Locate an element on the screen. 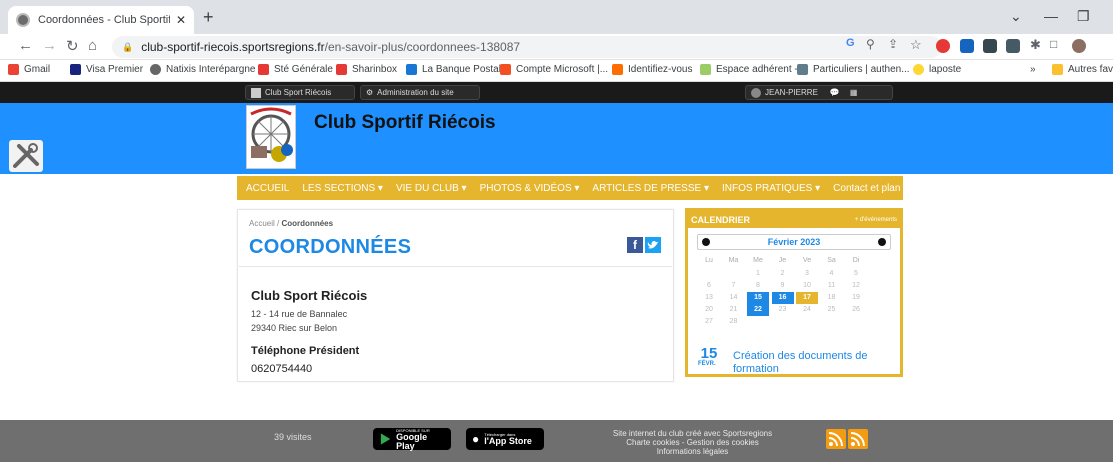 The image size is (1113, 462). bookmark-visa: Visa Premier is located at coordinates (106, 69).